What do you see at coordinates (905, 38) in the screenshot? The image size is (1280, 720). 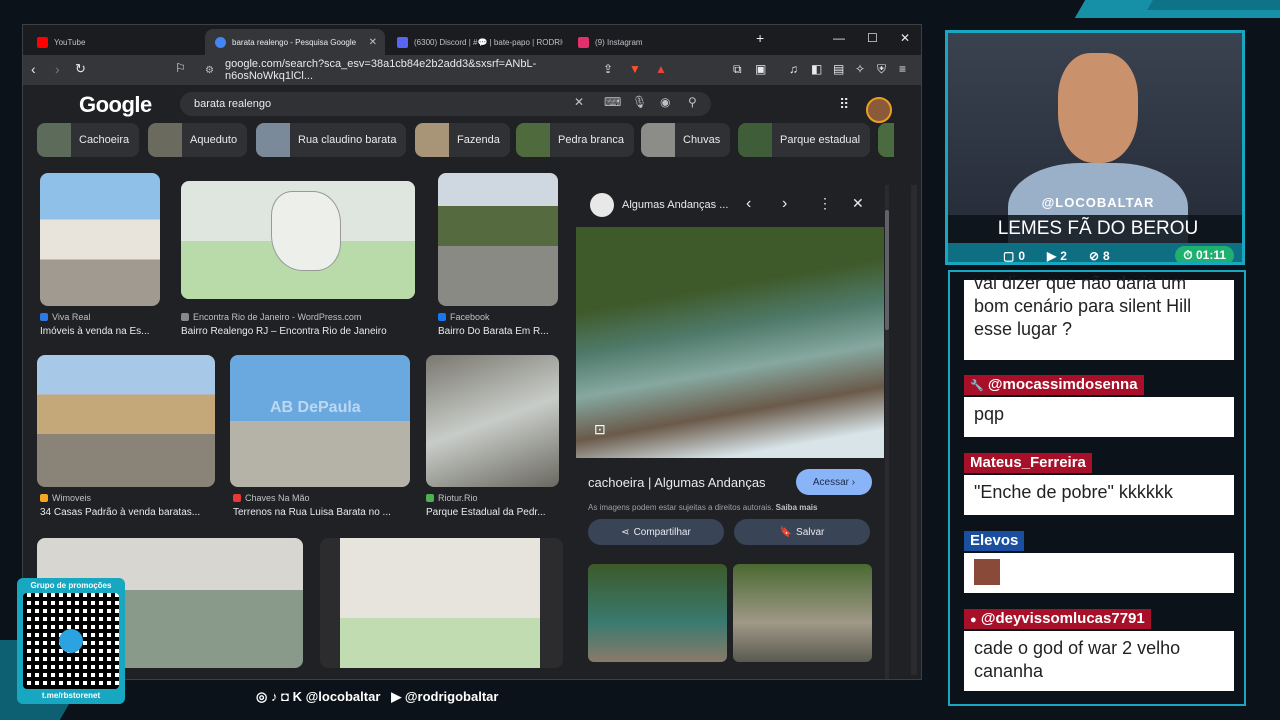 I see `close-window-icon: ✕` at bounding box center [905, 38].